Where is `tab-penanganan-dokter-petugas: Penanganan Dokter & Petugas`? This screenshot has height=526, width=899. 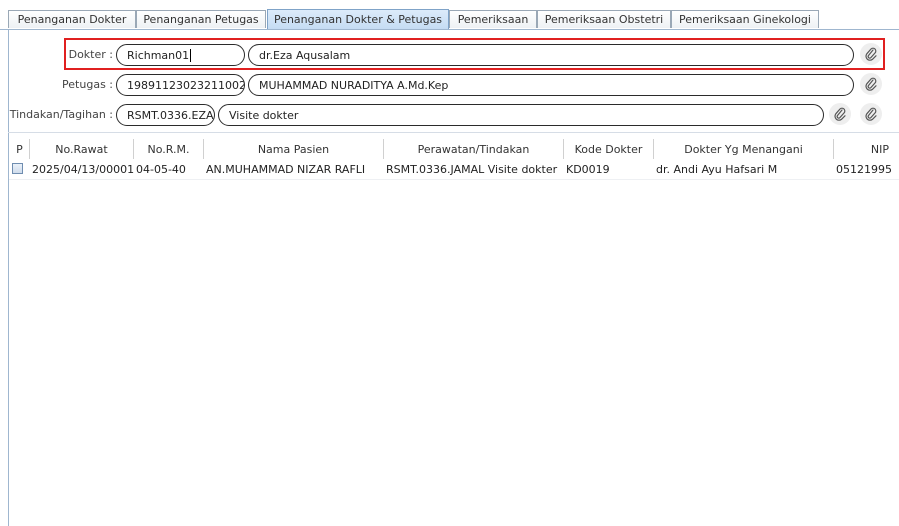
tab-penanganan-dokter-petugas: Penanganan Dokter & Petugas is located at coordinates (358, 19).